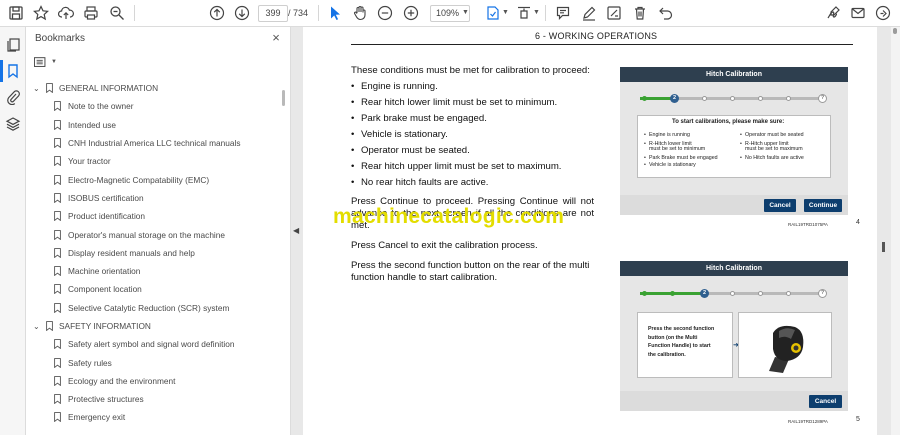 This screenshot has width=900, height=435. What do you see at coordinates (728, 122) in the screenshot?
I see `conditions-card-title: To start calibrations, please make sure:` at bounding box center [728, 122].